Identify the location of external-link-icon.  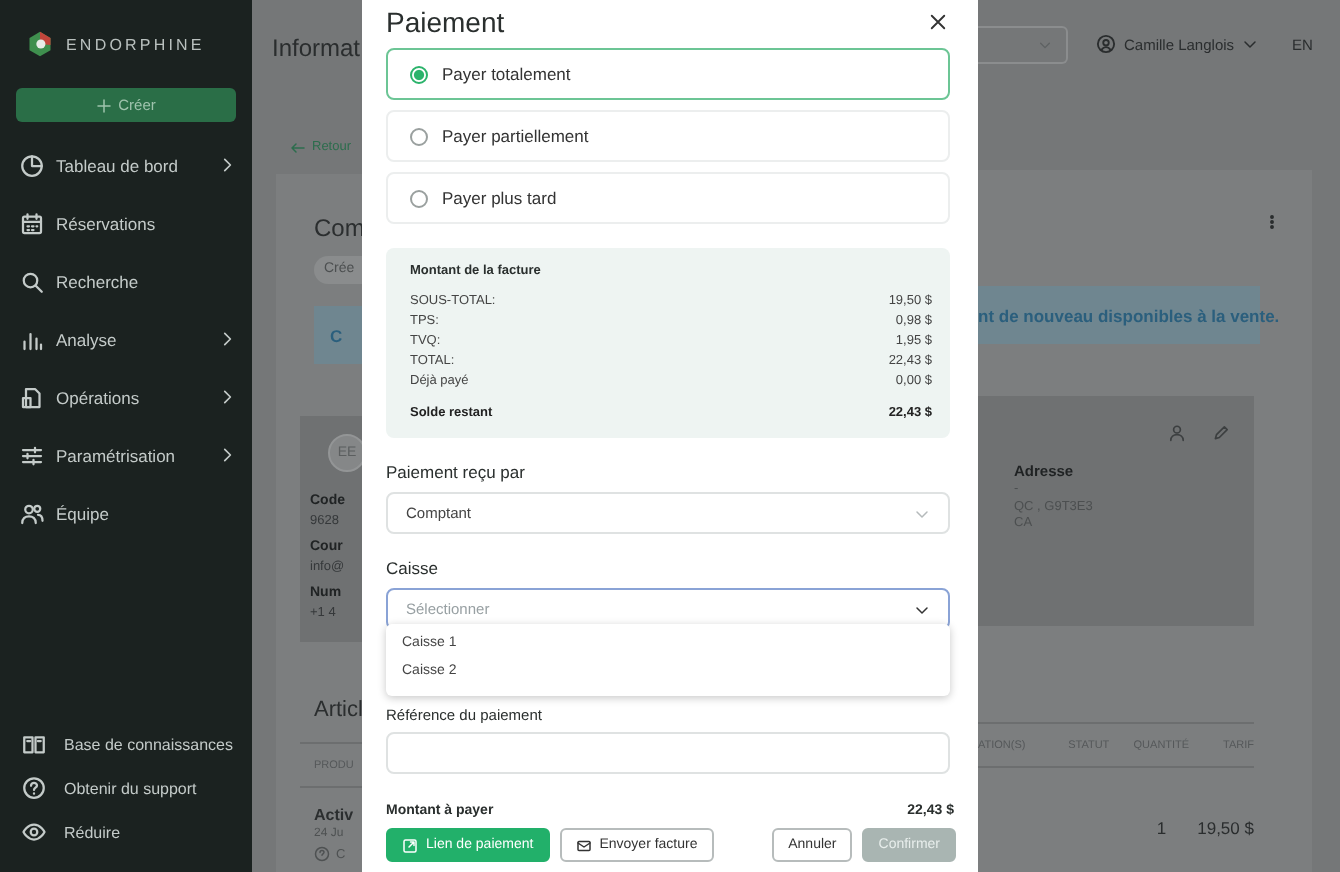
(410, 845).